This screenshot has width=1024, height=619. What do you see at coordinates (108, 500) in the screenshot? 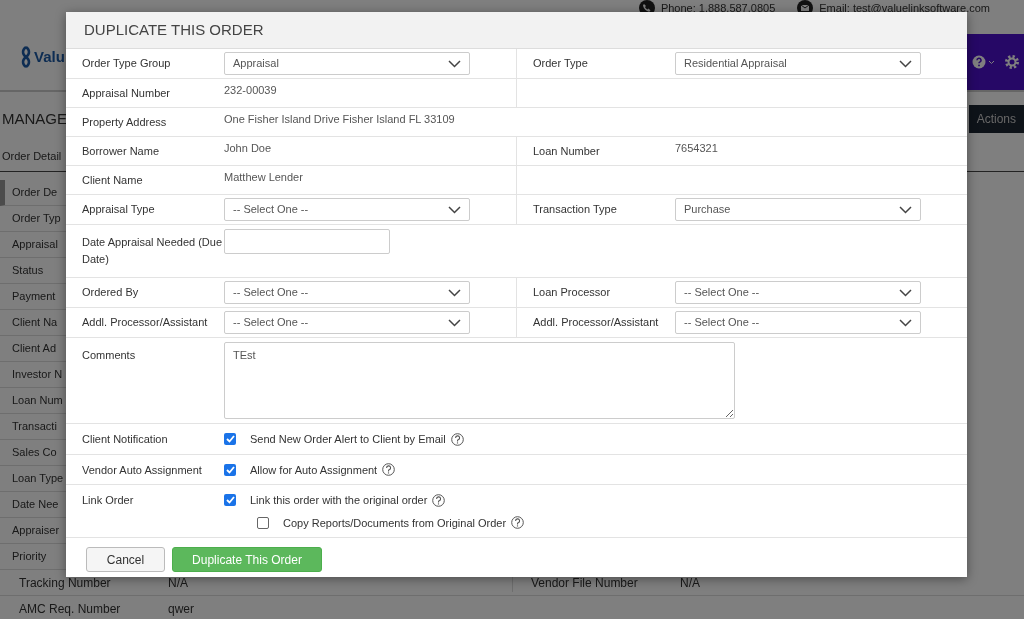
I see `field-label: Link Order` at bounding box center [108, 500].